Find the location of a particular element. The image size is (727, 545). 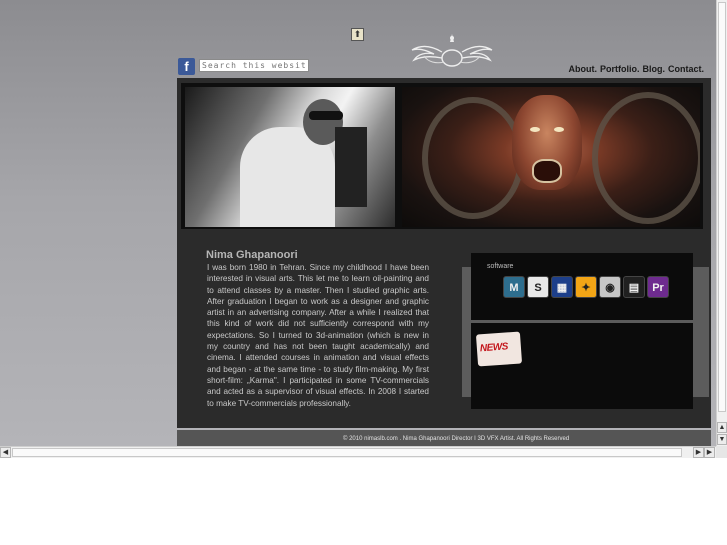

scroll-right-button: ▶ is located at coordinates (698, 452).